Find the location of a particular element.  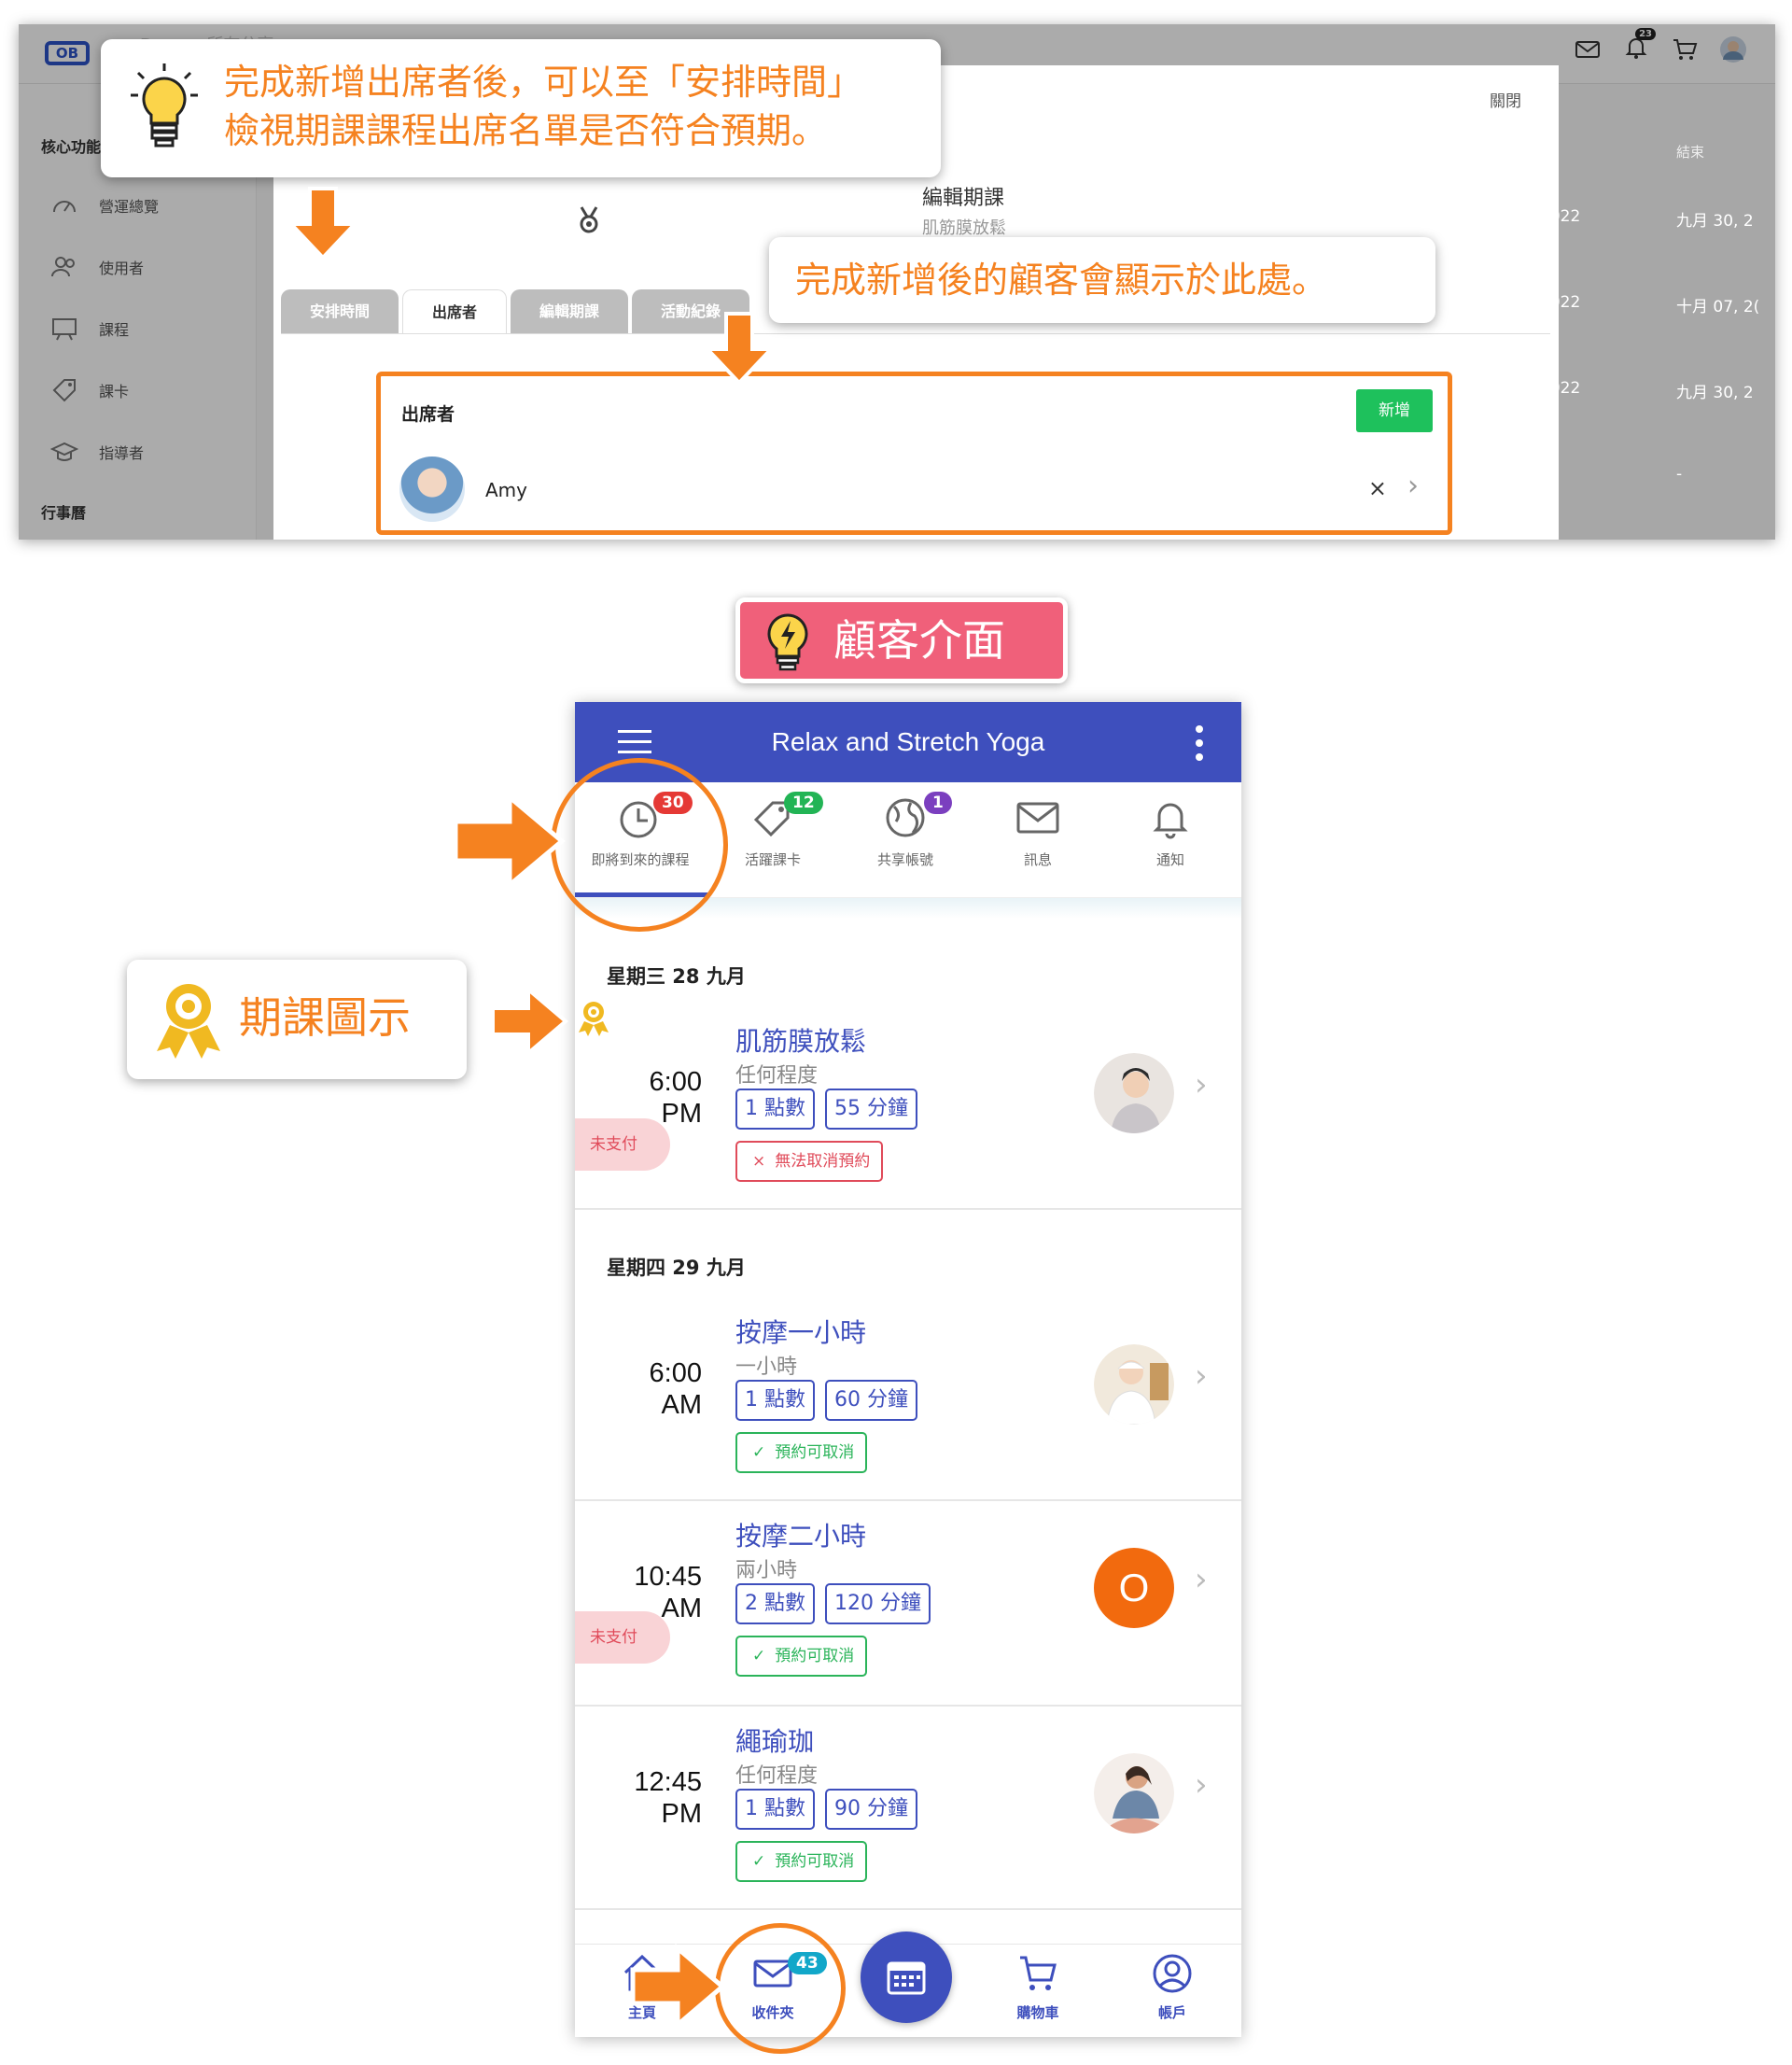

upcoming-tab-highlight-ring is located at coordinates (639, 845).